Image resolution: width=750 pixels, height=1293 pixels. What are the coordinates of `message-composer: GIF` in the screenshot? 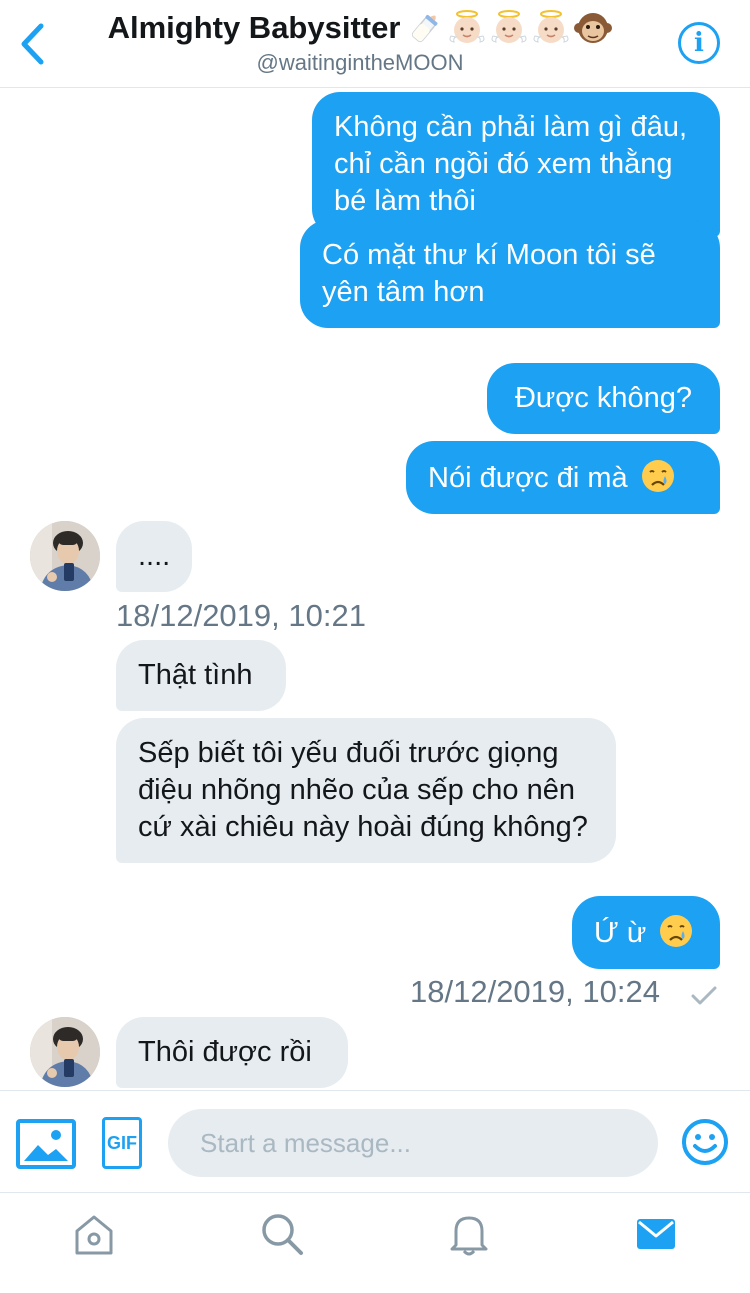 It's located at (375, 1141).